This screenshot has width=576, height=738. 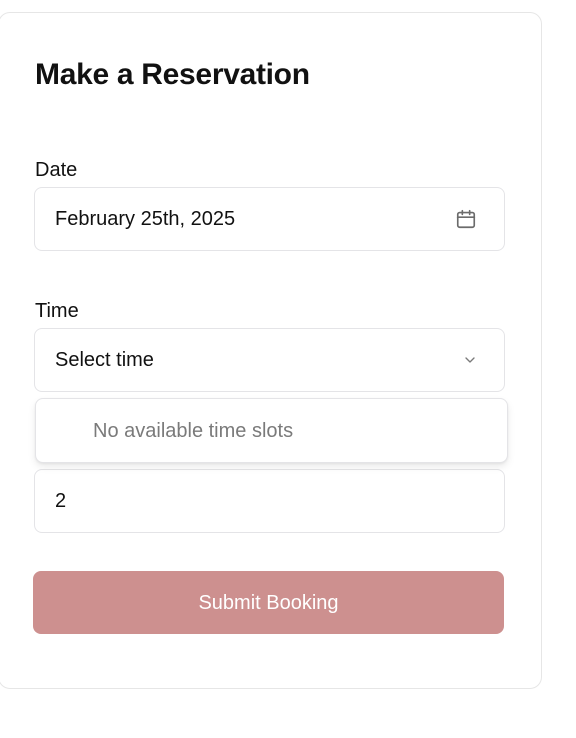 What do you see at coordinates (269, 360) in the screenshot?
I see `time-select: Select time` at bounding box center [269, 360].